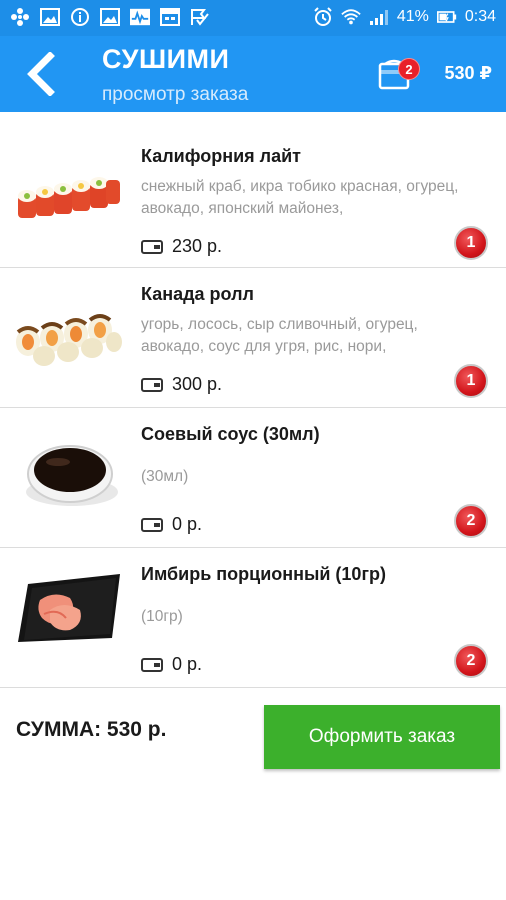 The image size is (506, 900). Describe the element at coordinates (351, 17) in the screenshot. I see `wifi-icon` at that location.